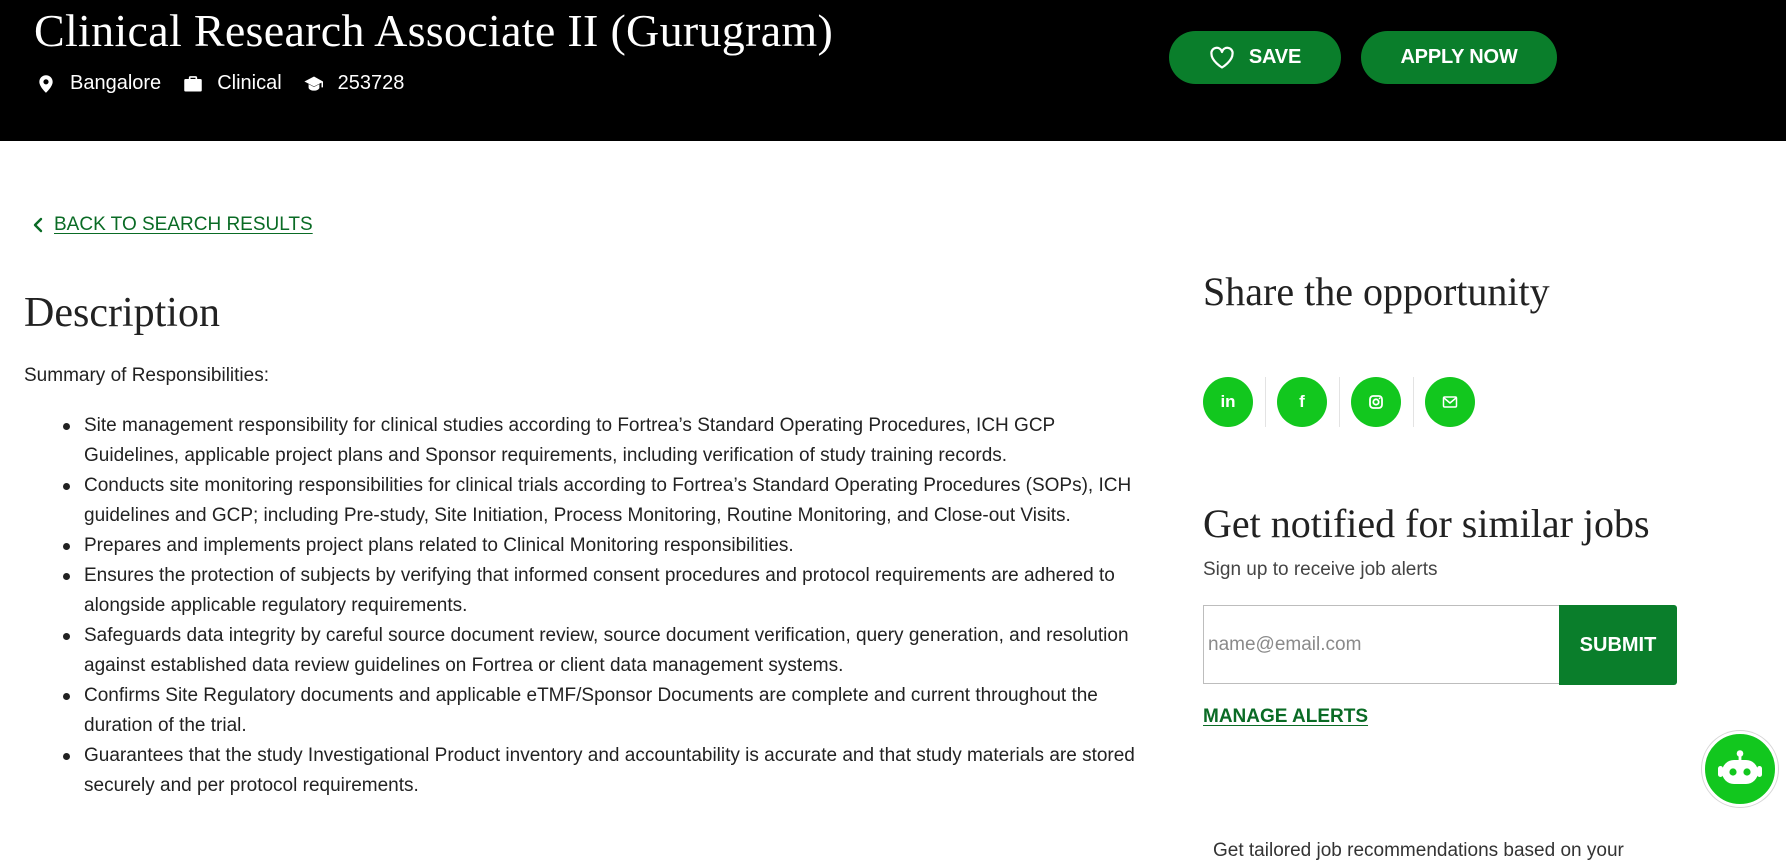 The image size is (1786, 862). What do you see at coordinates (371, 83) in the screenshot?
I see `job-id-text: 253728` at bounding box center [371, 83].